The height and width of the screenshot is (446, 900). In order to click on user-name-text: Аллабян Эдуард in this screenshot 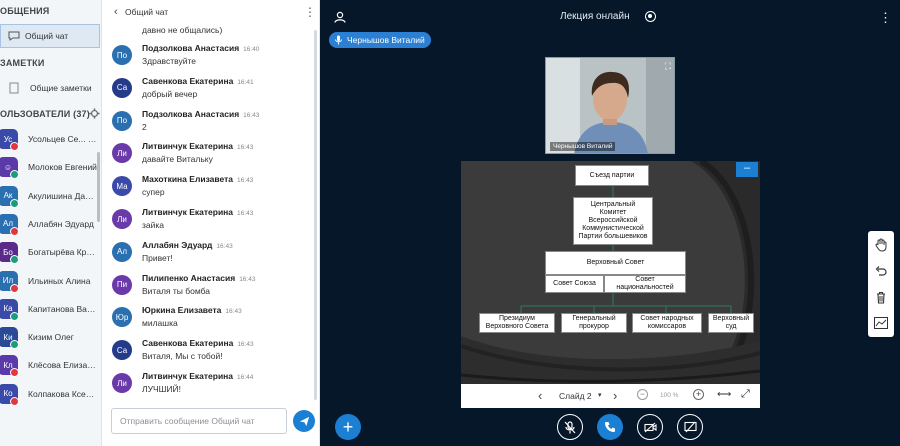, I will do `click(61, 223)`.